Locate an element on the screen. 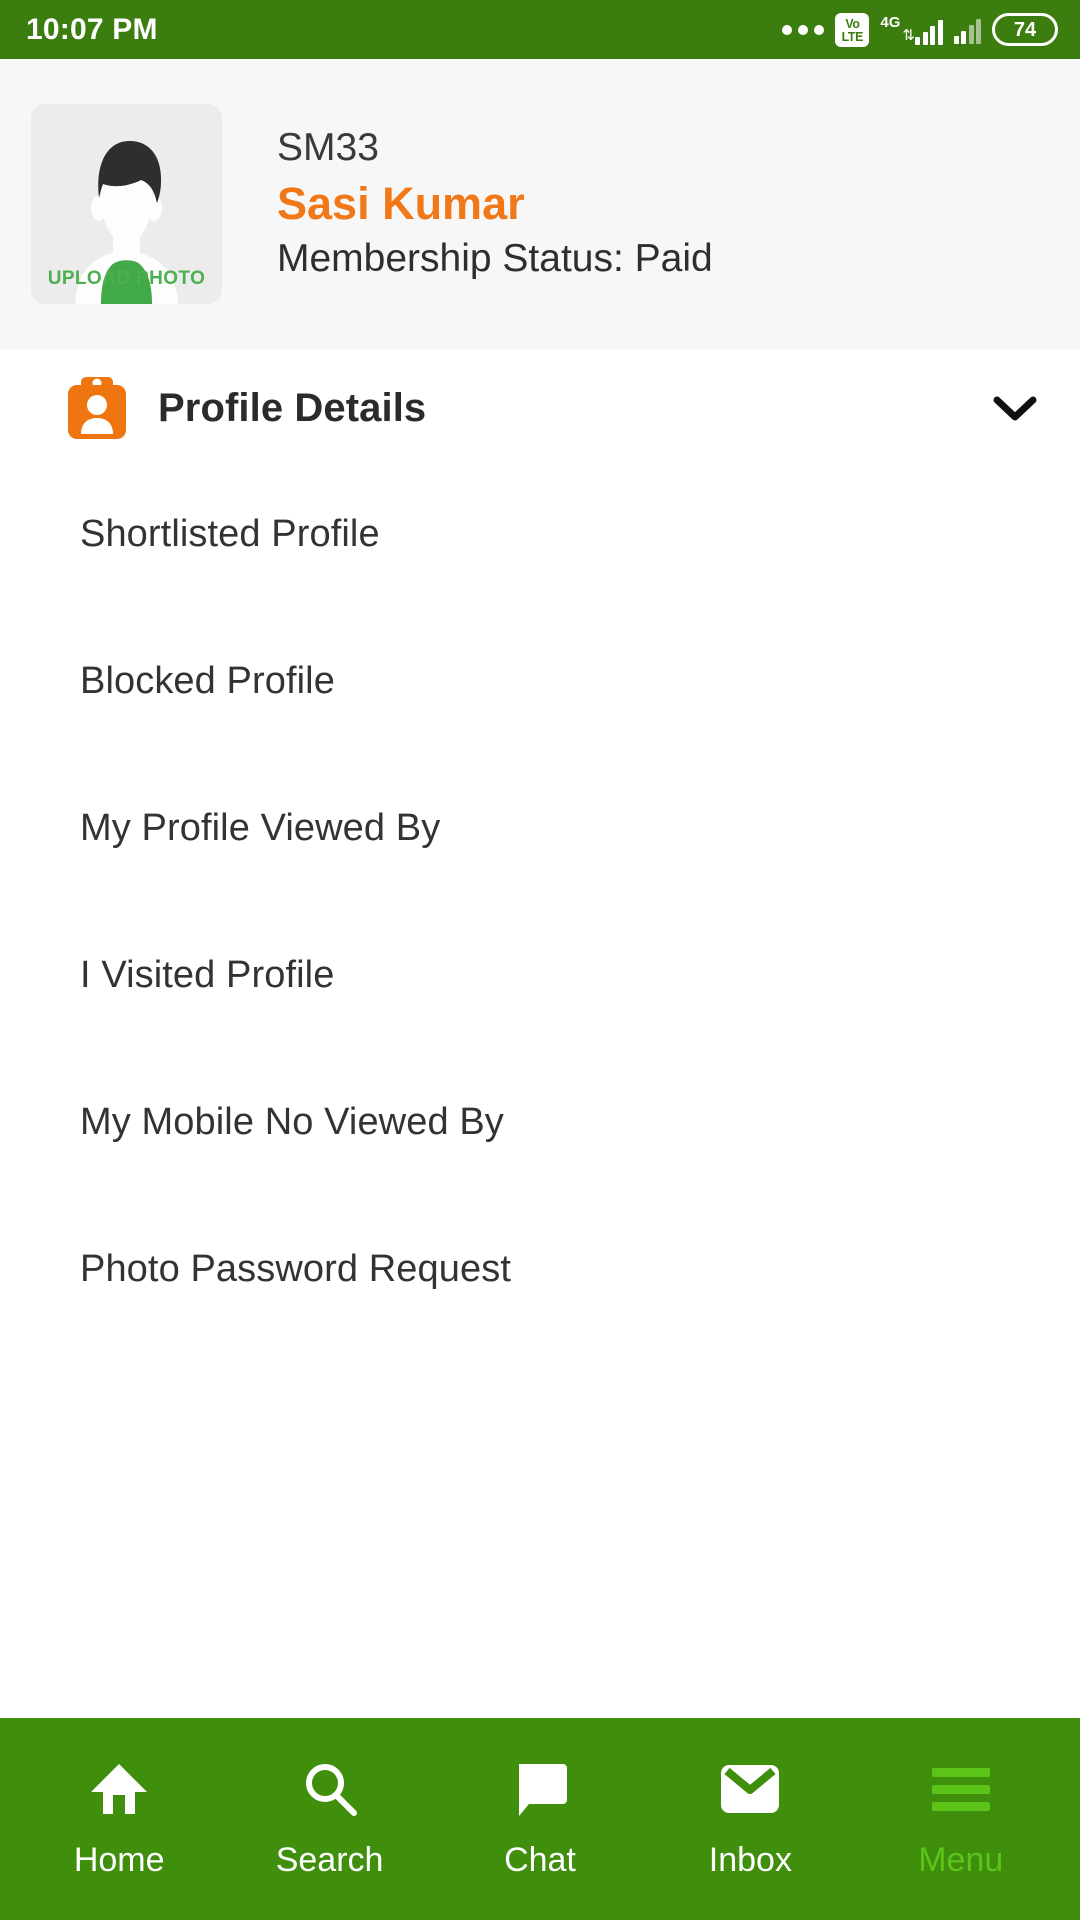 The image size is (1080, 1920). menu-item-label: Blocked Profile is located at coordinates (207, 681).